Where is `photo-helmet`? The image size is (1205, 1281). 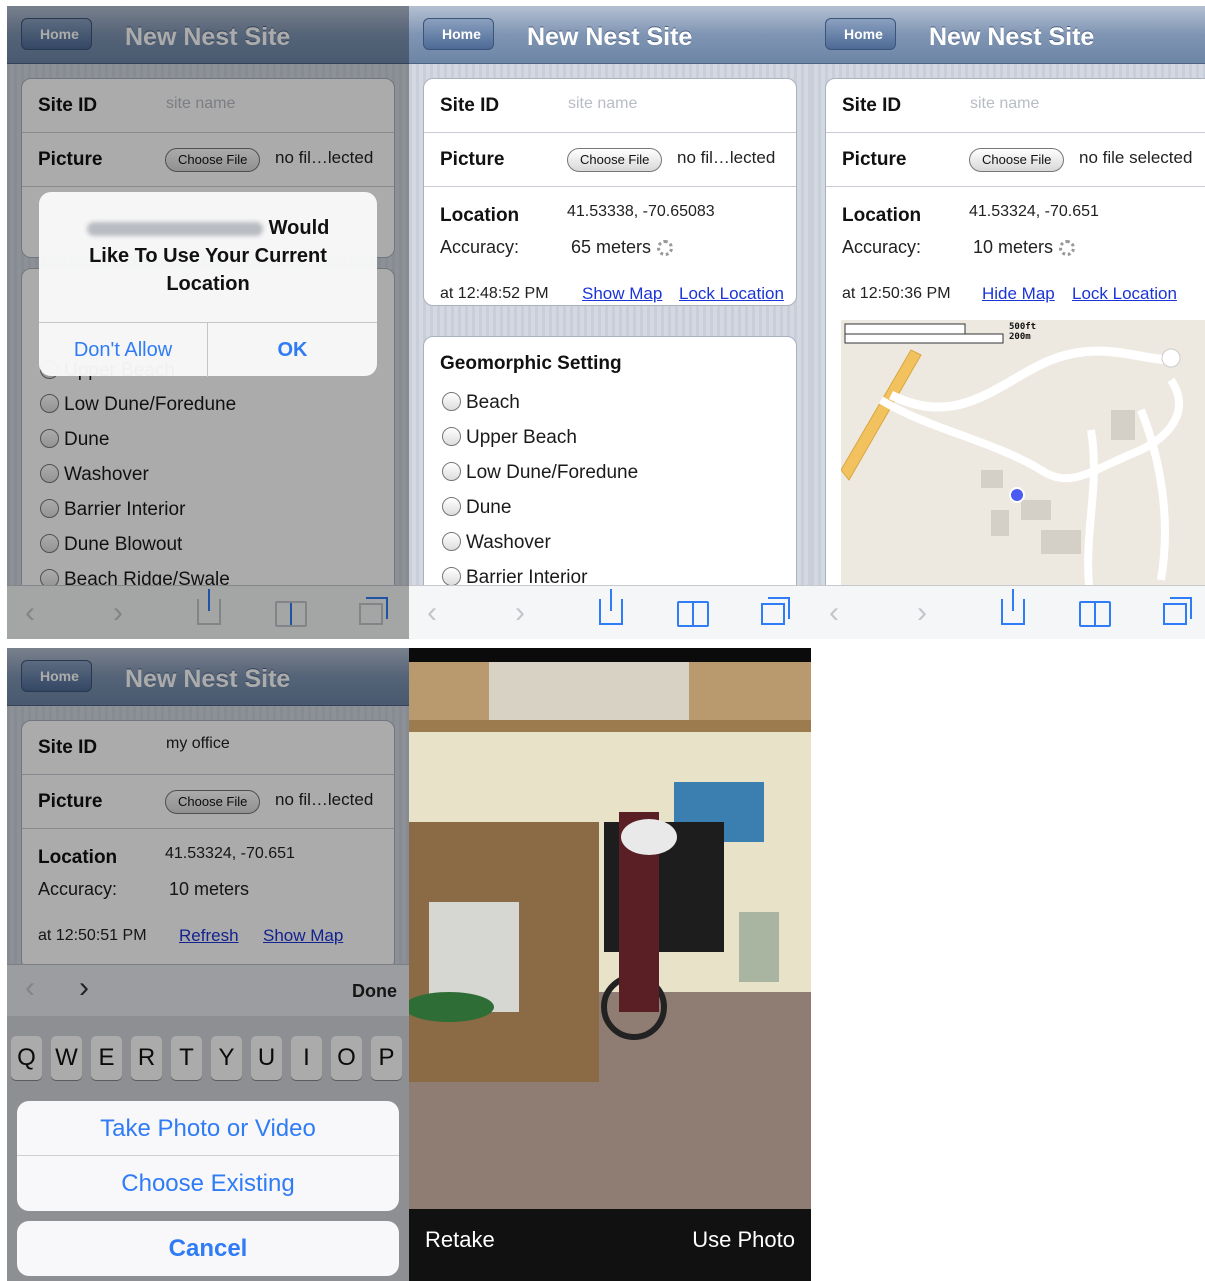
photo-helmet is located at coordinates (649, 837).